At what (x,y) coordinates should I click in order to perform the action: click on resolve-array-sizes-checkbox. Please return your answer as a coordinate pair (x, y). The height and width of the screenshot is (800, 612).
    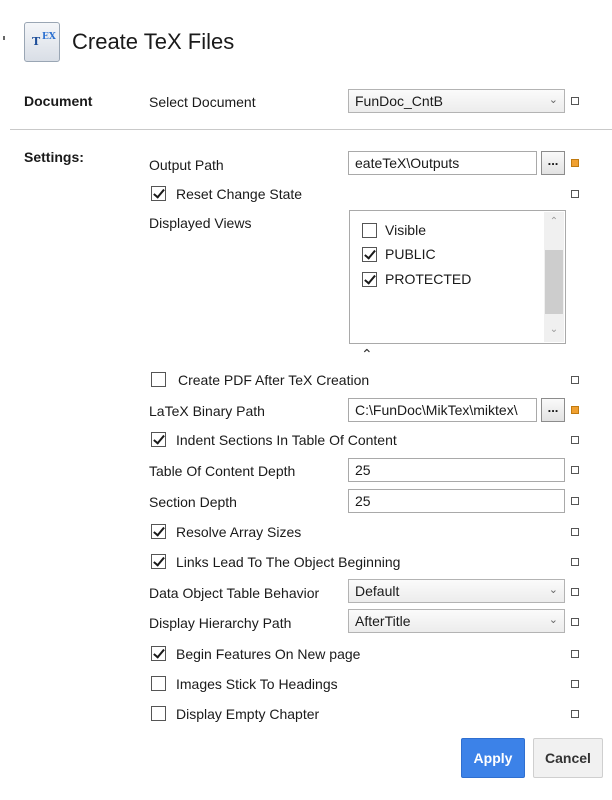
    Looking at the image, I should click on (158, 531).